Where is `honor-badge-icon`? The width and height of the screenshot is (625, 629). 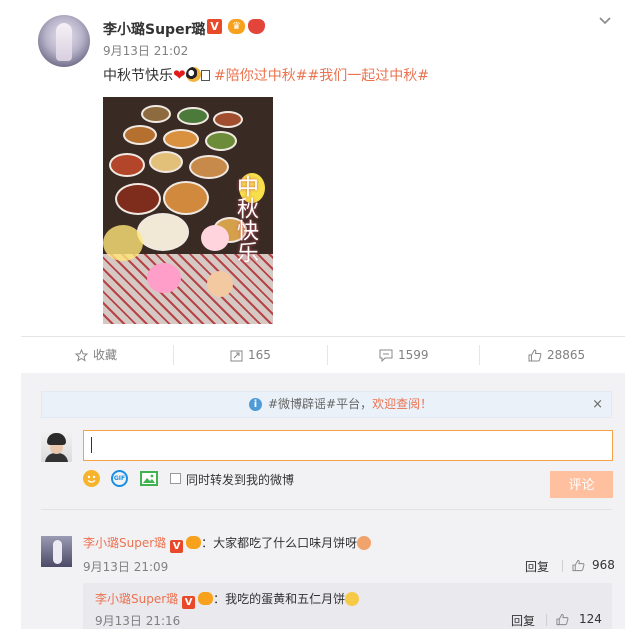 honor-badge-icon is located at coordinates (256, 26).